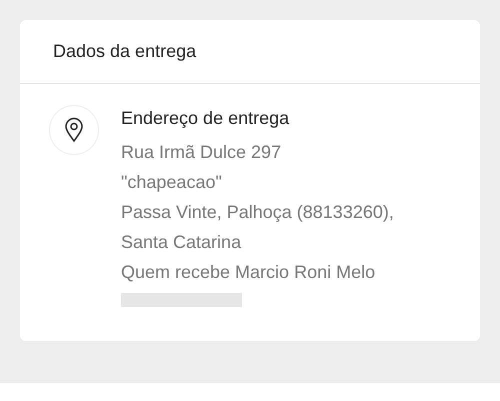  I want to click on address-line: Quem recebe Marcio Roni Melo, so click(248, 272).